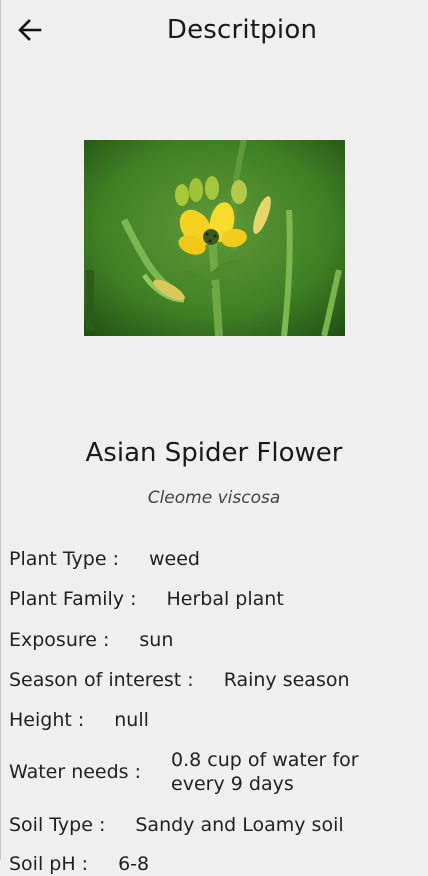 The height and width of the screenshot is (876, 428). I want to click on detail-label: Plant Family :, so click(73, 599).